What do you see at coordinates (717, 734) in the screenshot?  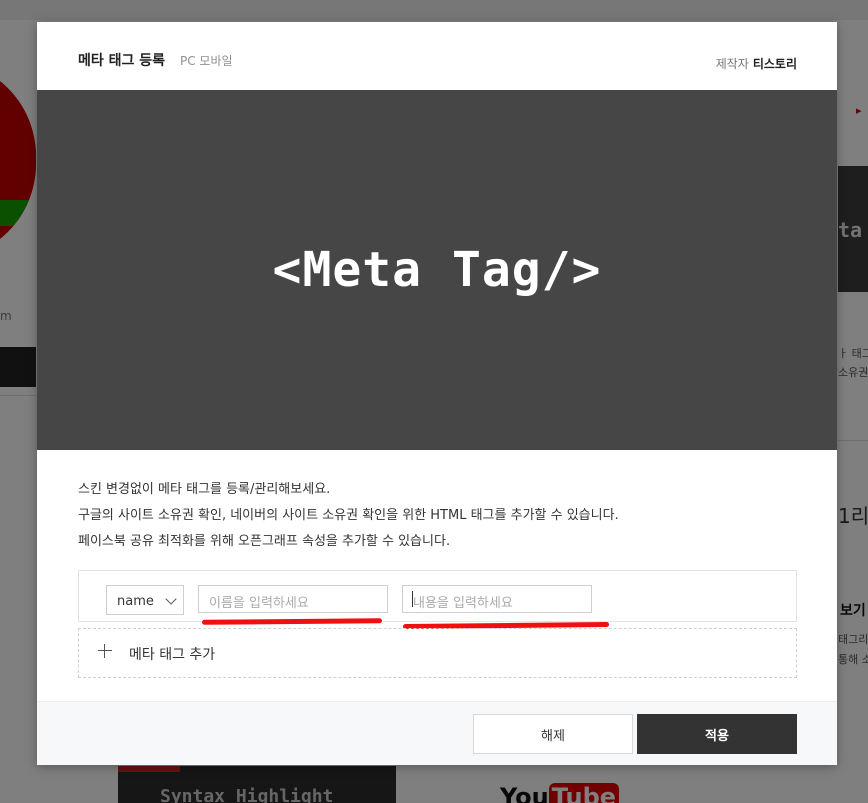 I see `apply-button: 적용` at bounding box center [717, 734].